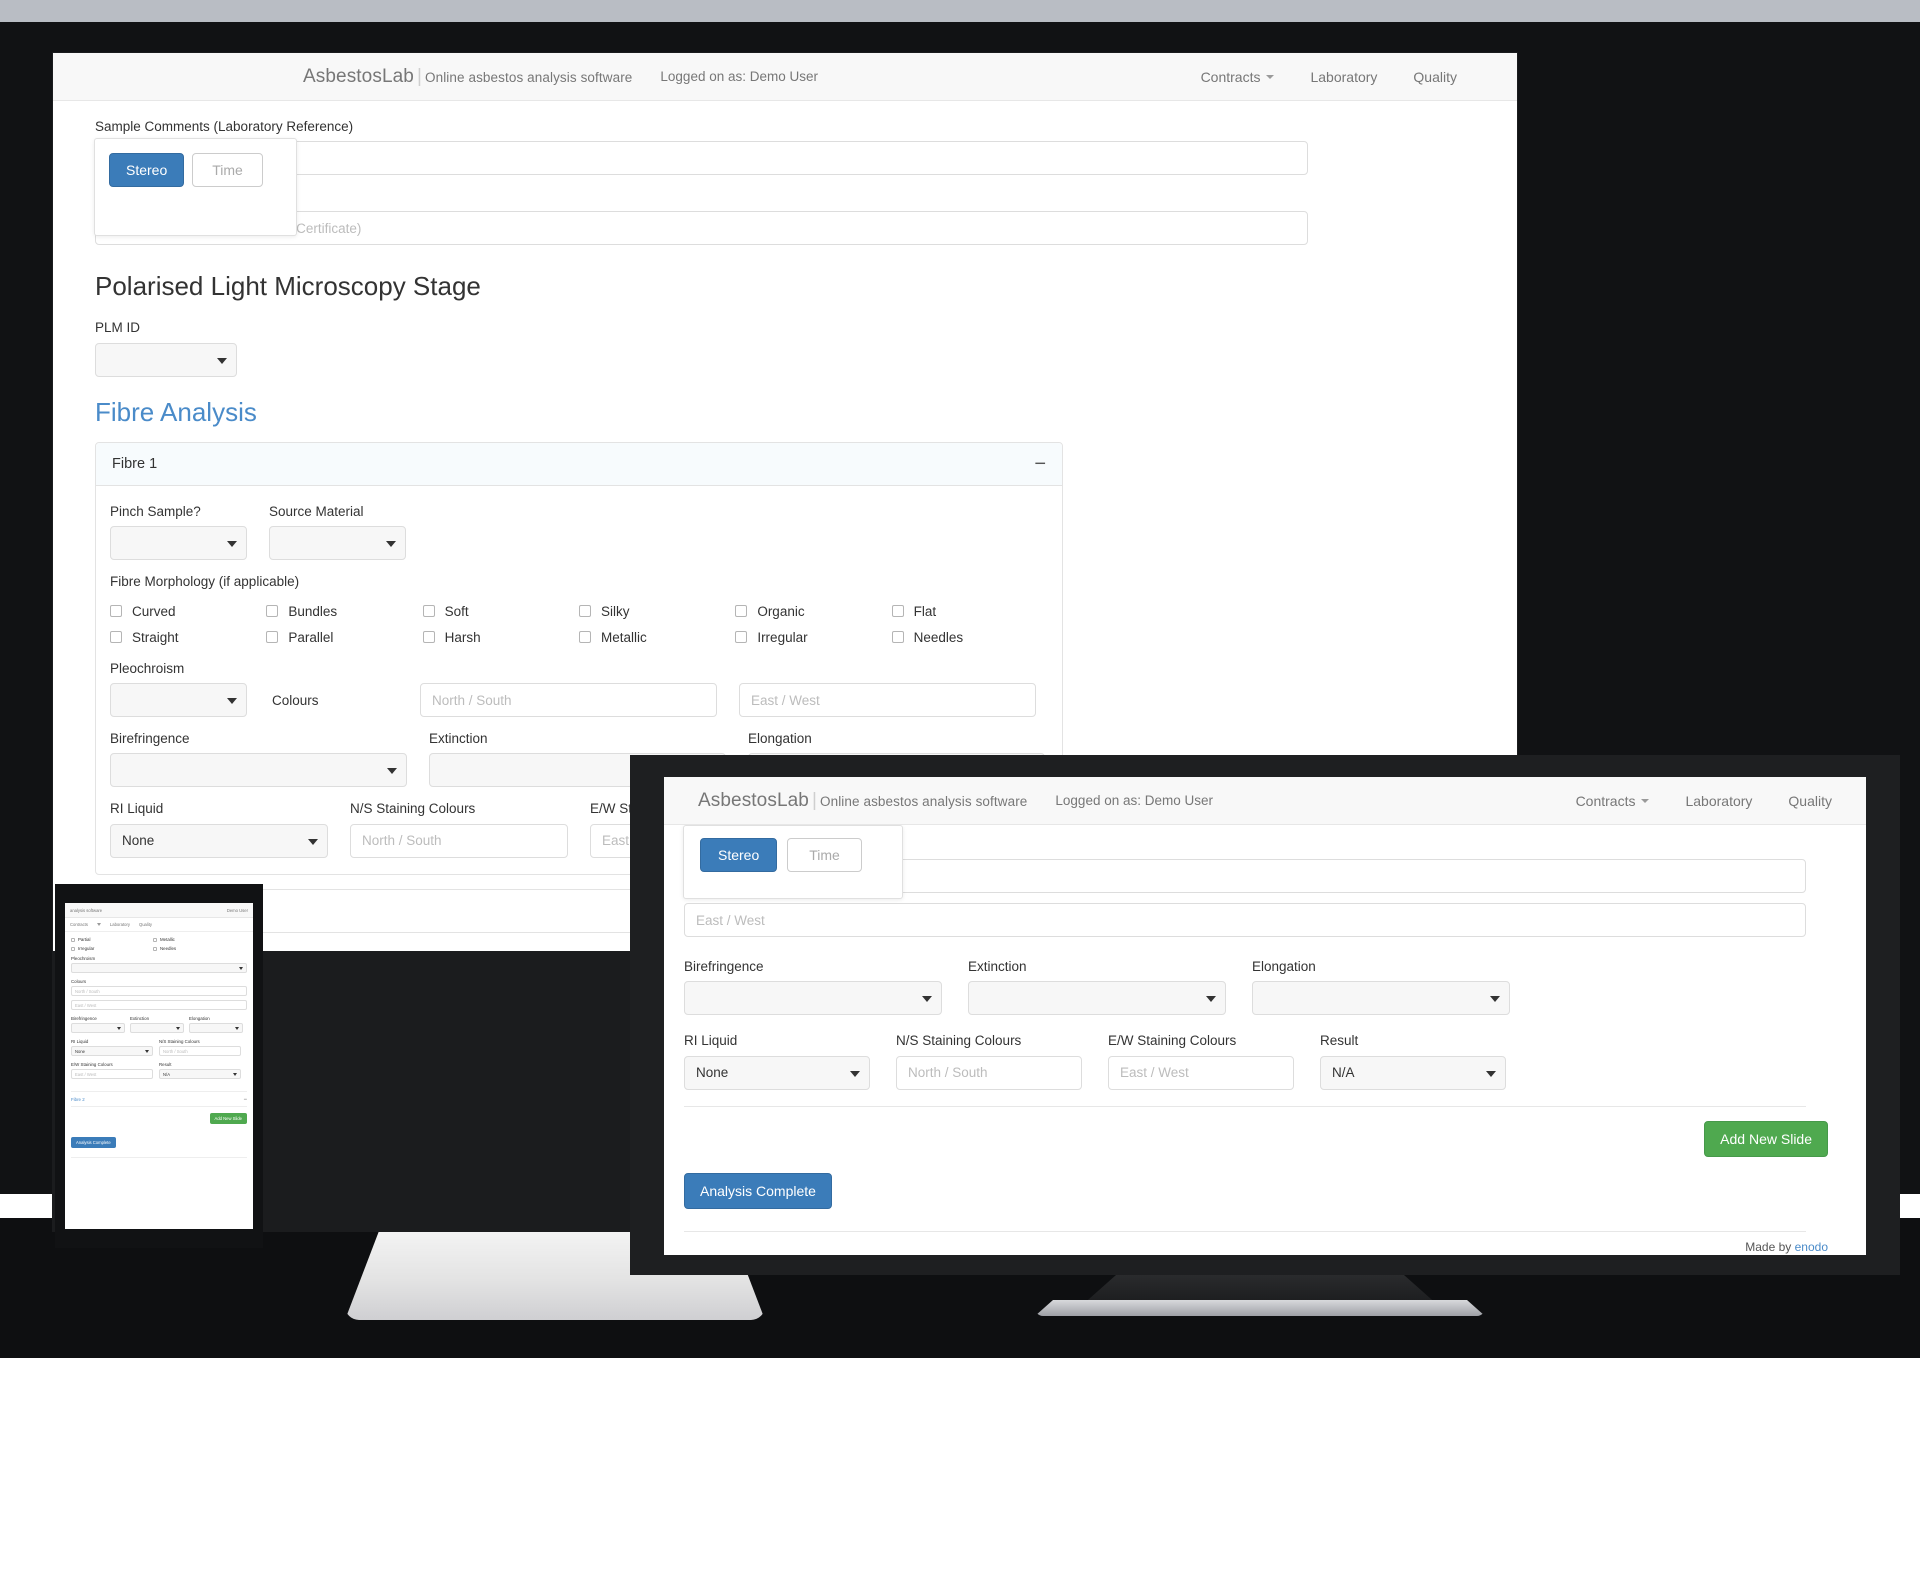 Image resolution: width=1920 pixels, height=1578 pixels. What do you see at coordinates (178, 700) in the screenshot?
I see `pleochroism-select` at bounding box center [178, 700].